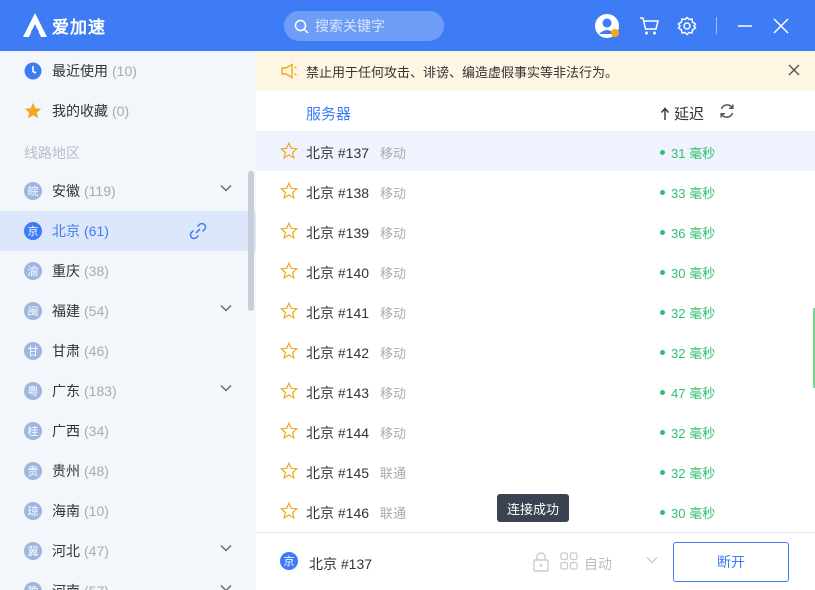 The width and height of the screenshot is (815, 590). What do you see at coordinates (731, 562) in the screenshot?
I see `disconnect-button: 断开` at bounding box center [731, 562].